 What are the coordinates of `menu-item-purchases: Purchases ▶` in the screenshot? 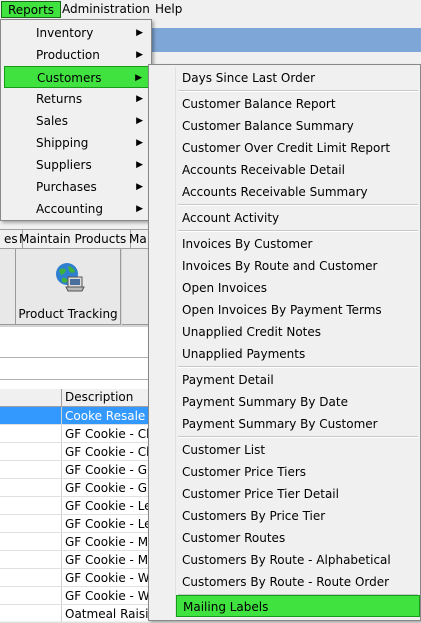 It's located at (76, 187).